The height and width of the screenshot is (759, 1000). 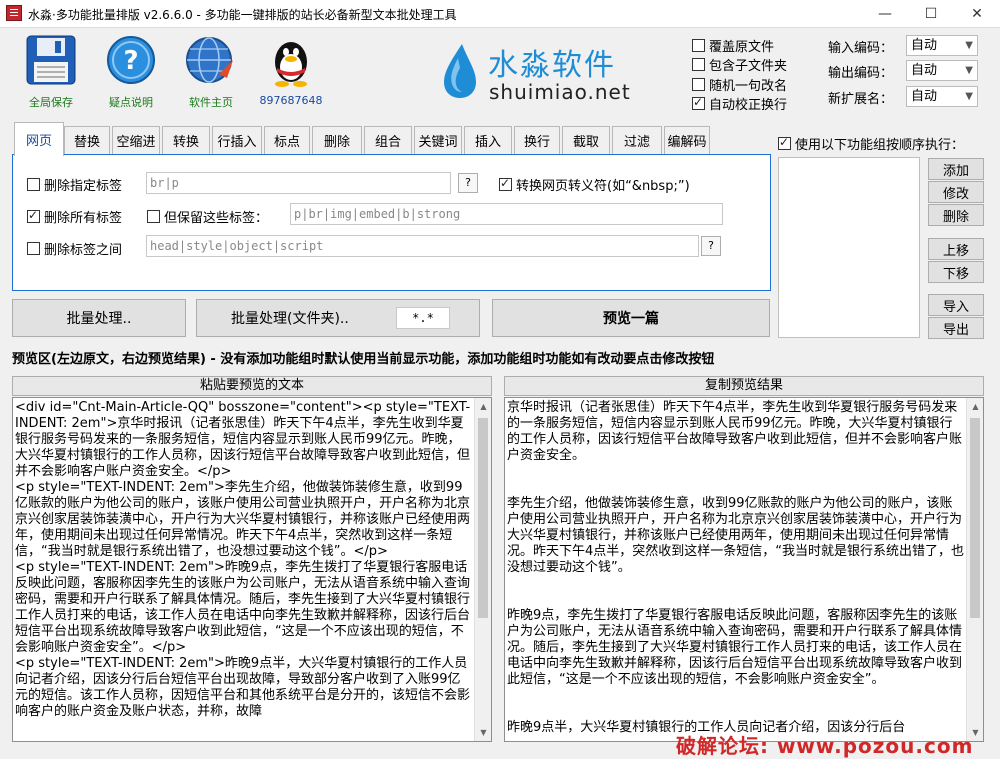 What do you see at coordinates (942, 45) in the screenshot?
I see `input-encoding-select: 自动 ▼` at bounding box center [942, 45].